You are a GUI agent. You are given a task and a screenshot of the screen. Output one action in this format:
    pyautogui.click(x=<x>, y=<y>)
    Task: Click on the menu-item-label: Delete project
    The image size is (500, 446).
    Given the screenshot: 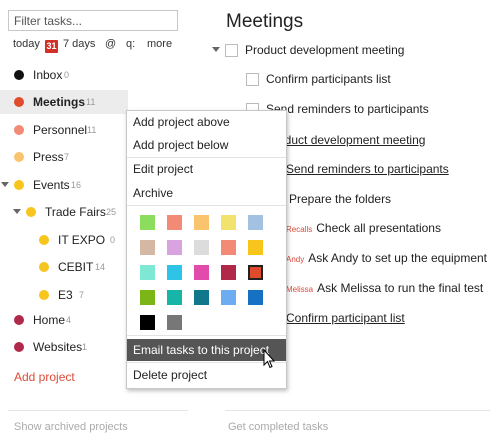 What is the action you would take?
    pyautogui.click(x=170, y=375)
    